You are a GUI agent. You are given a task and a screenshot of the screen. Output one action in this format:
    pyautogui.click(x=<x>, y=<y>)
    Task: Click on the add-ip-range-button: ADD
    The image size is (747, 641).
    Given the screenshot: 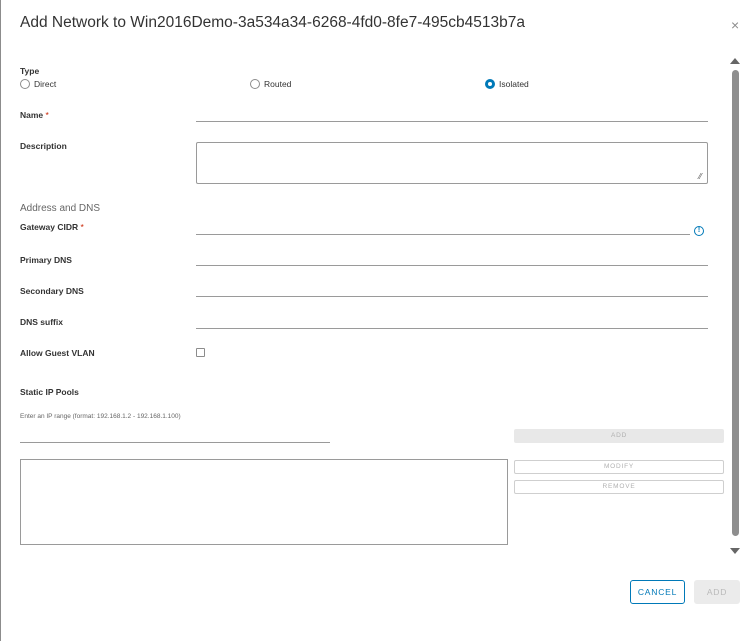 What is the action you would take?
    pyautogui.click(x=619, y=436)
    